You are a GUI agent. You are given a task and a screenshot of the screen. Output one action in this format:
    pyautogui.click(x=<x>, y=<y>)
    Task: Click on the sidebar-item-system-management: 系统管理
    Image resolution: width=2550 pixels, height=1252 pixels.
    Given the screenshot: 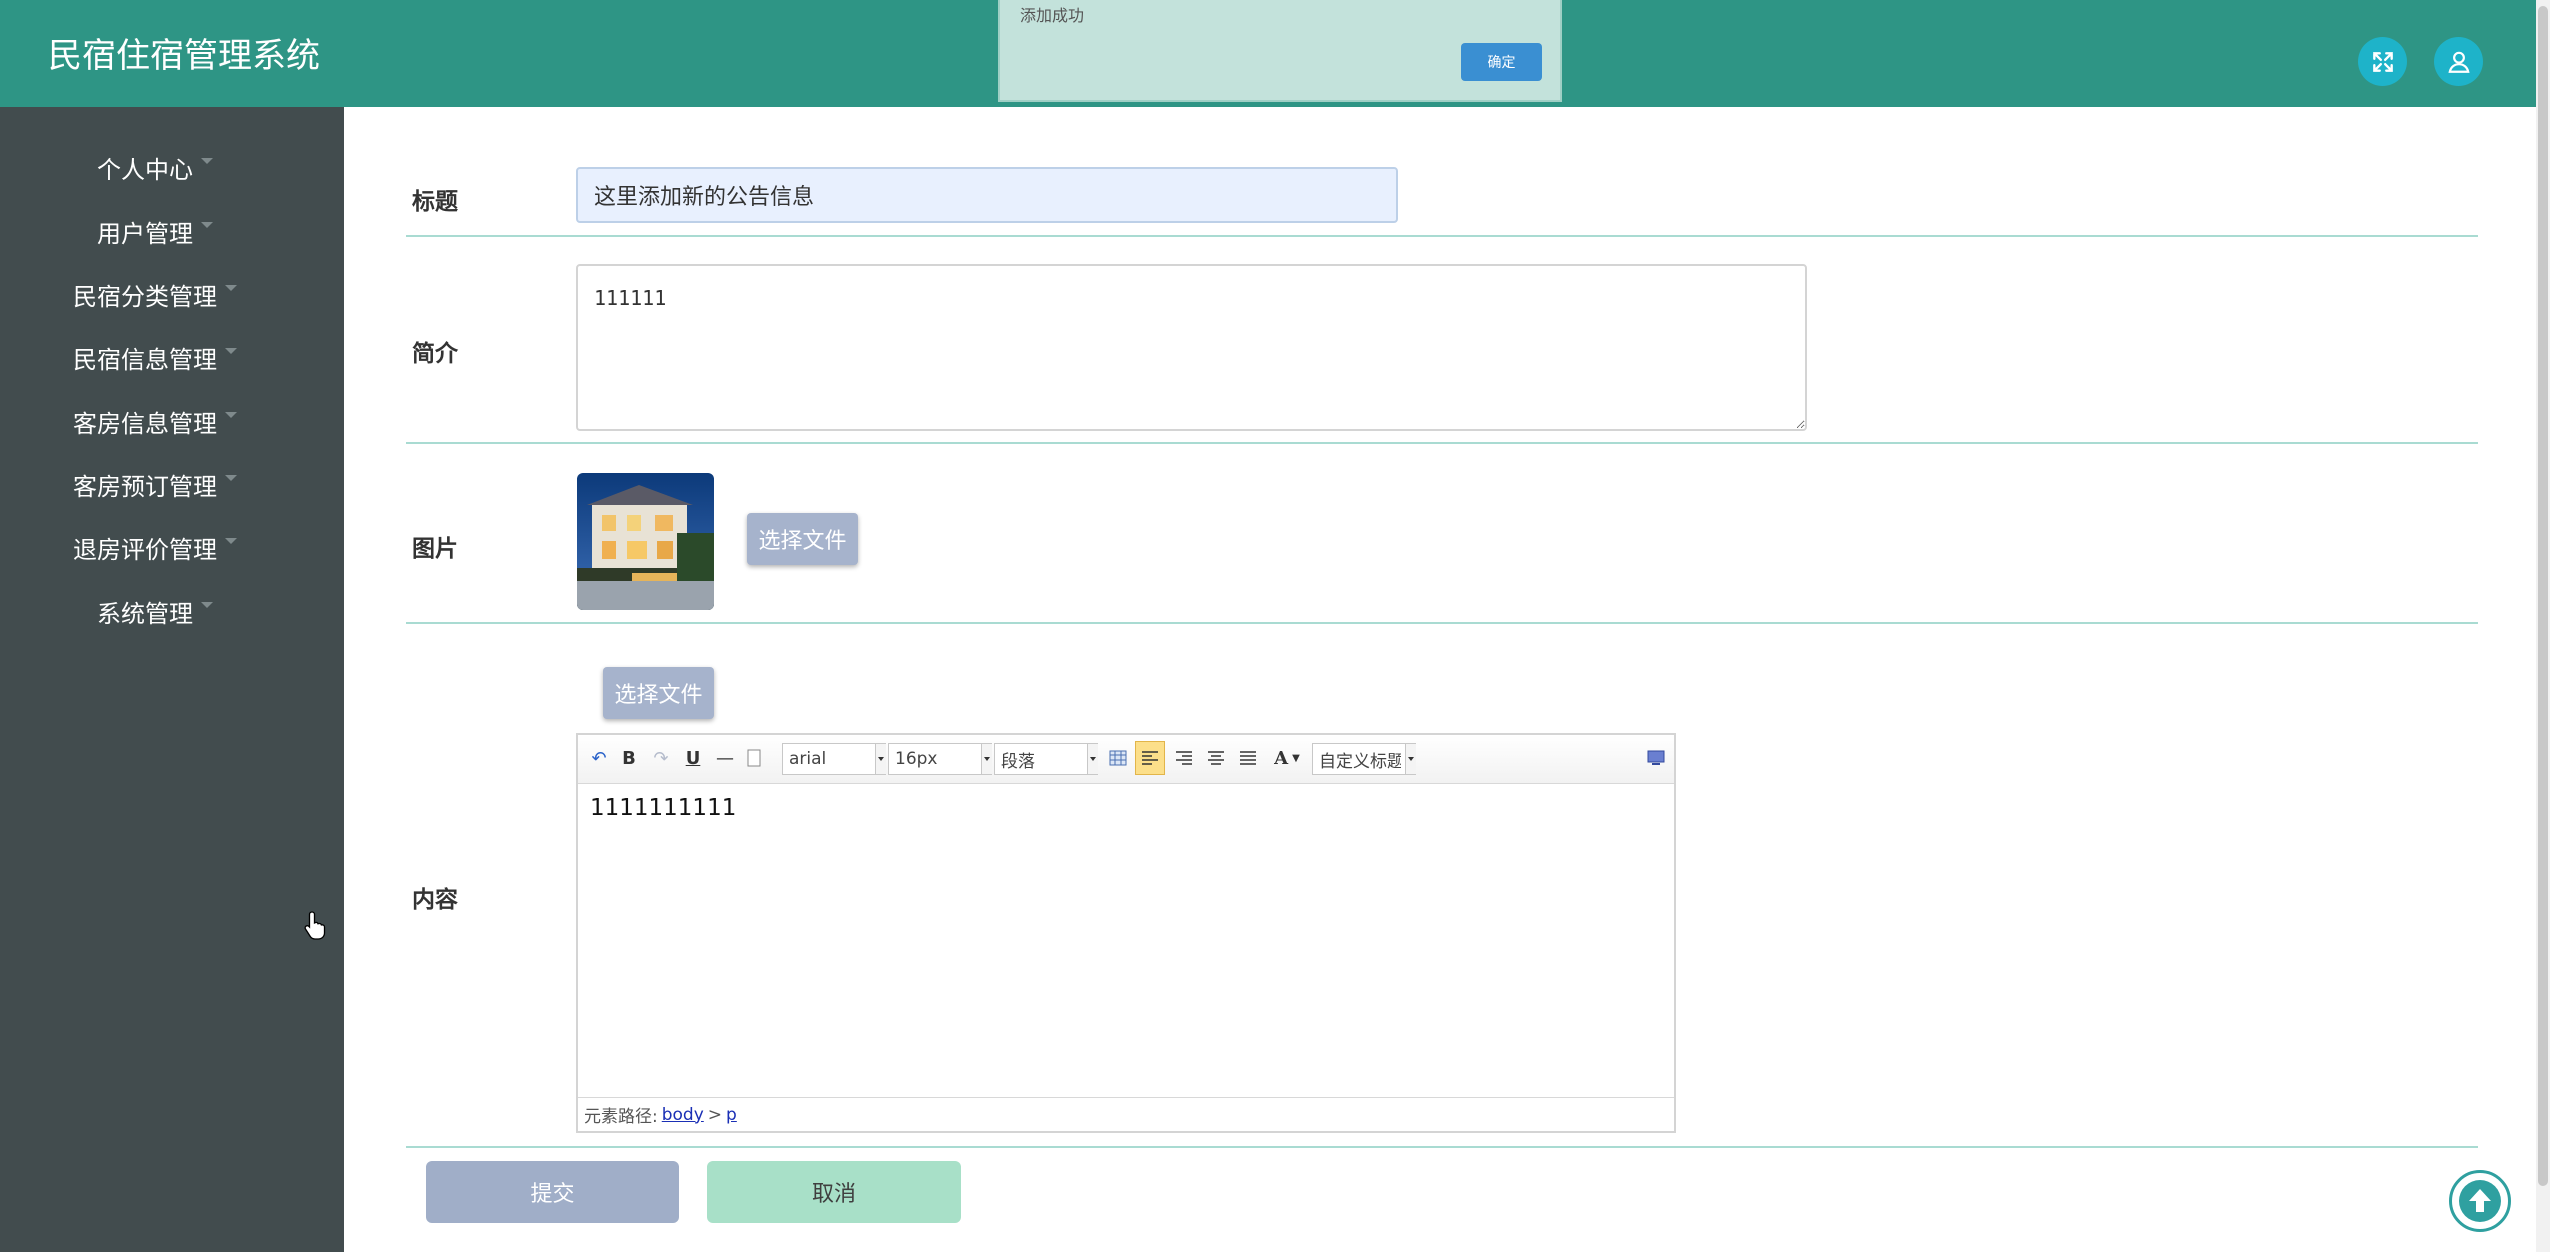 What is the action you would take?
    pyautogui.click(x=155, y=611)
    